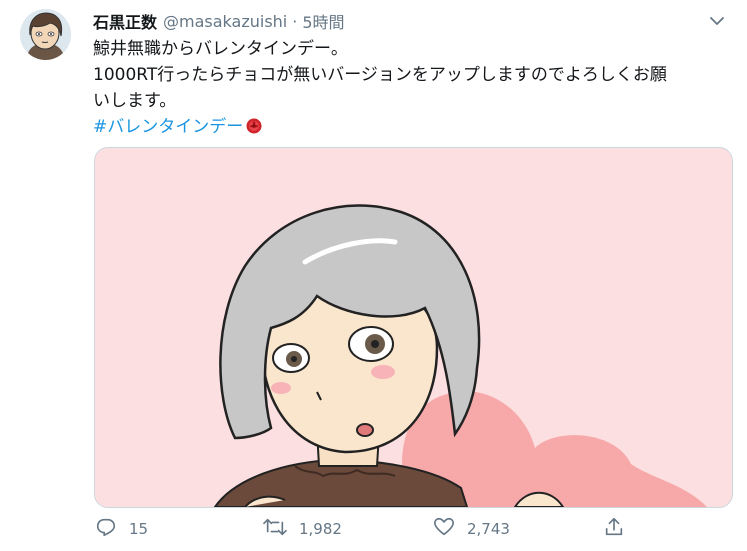 This screenshot has width=747, height=551. I want to click on author-handle: @masakazuishi, so click(225, 21).